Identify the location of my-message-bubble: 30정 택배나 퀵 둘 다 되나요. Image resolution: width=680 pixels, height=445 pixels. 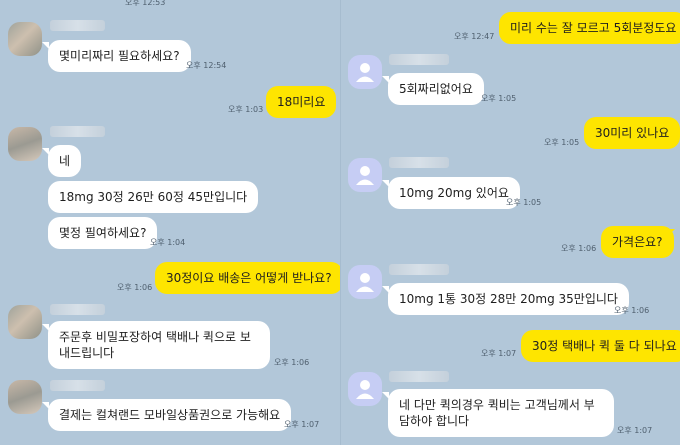
(600, 346).